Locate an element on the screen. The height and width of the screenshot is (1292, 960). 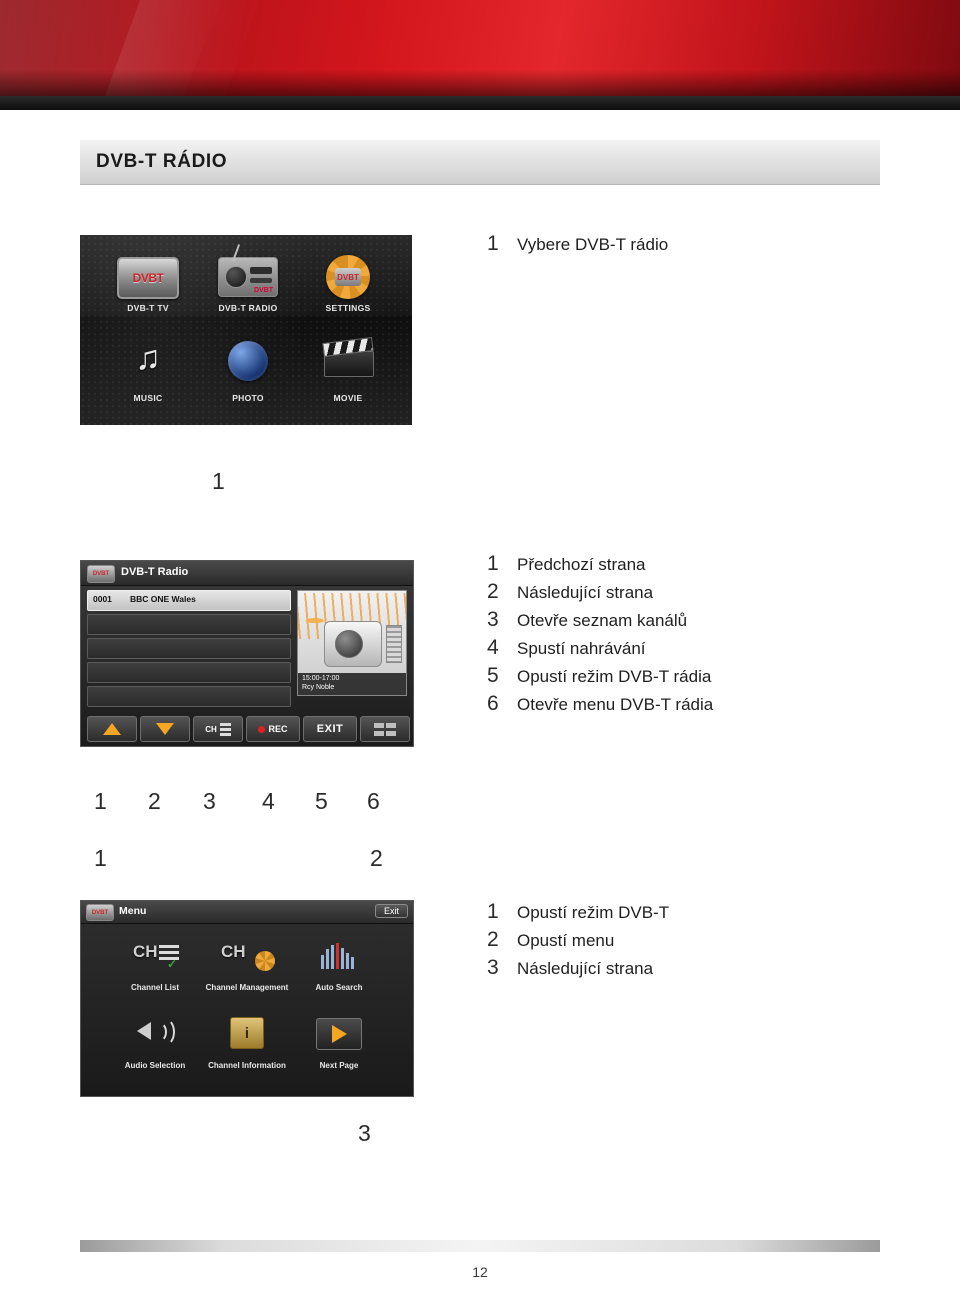
legend-text: Opustí režim DVB-T rádia is located at coordinates (614, 676).